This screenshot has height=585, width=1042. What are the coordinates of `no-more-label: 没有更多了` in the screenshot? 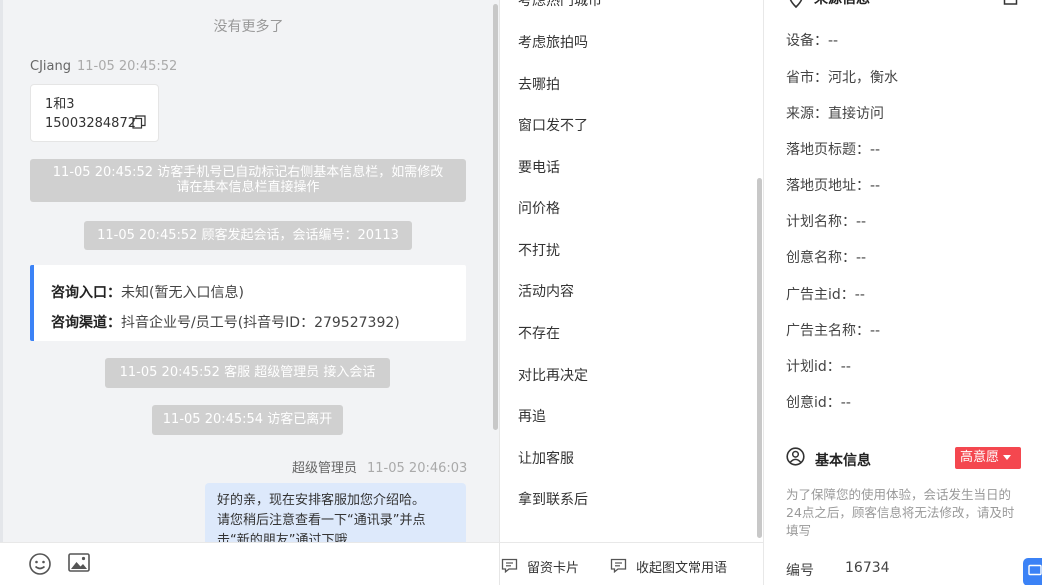 It's located at (248, 27).